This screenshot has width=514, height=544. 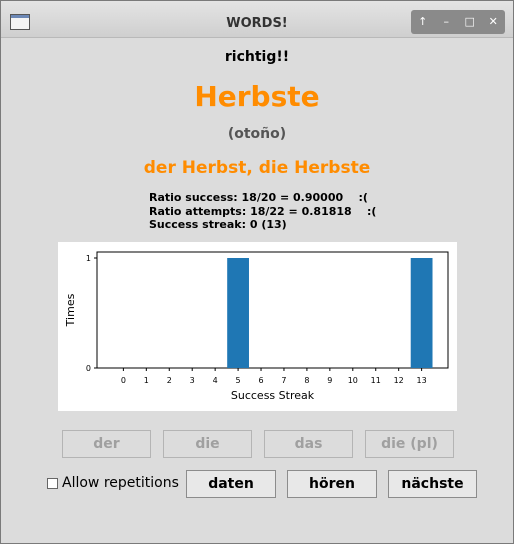 I want to click on x-tick-label: 12, so click(x=399, y=380).